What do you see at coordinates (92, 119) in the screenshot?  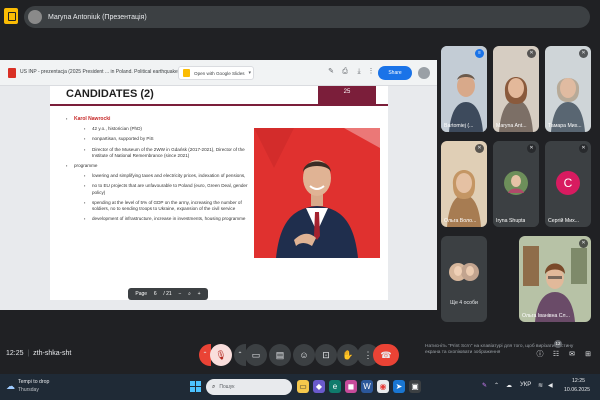 I see `candidate-name: Karol Nawrocki` at bounding box center [92, 119].